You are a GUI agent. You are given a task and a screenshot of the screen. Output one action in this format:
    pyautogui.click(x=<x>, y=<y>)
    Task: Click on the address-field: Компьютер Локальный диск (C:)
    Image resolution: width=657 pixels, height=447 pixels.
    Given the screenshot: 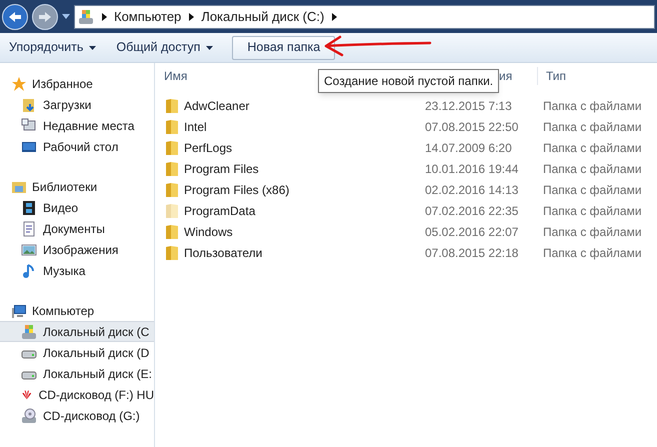 What is the action you would take?
    pyautogui.click(x=364, y=16)
    